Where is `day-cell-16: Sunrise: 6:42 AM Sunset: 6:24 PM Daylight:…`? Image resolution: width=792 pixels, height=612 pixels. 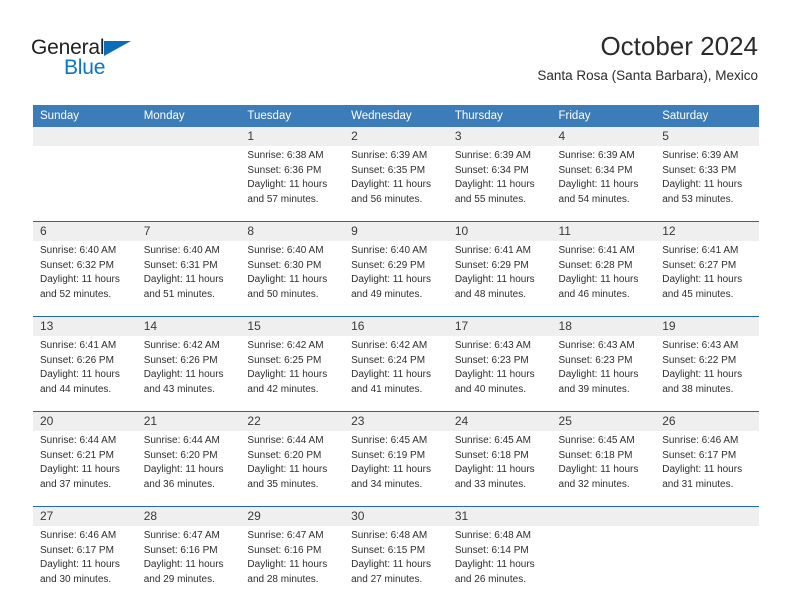 day-cell-16: Sunrise: 6:42 AM Sunset: 6:24 PM Daylight:… is located at coordinates (396, 373).